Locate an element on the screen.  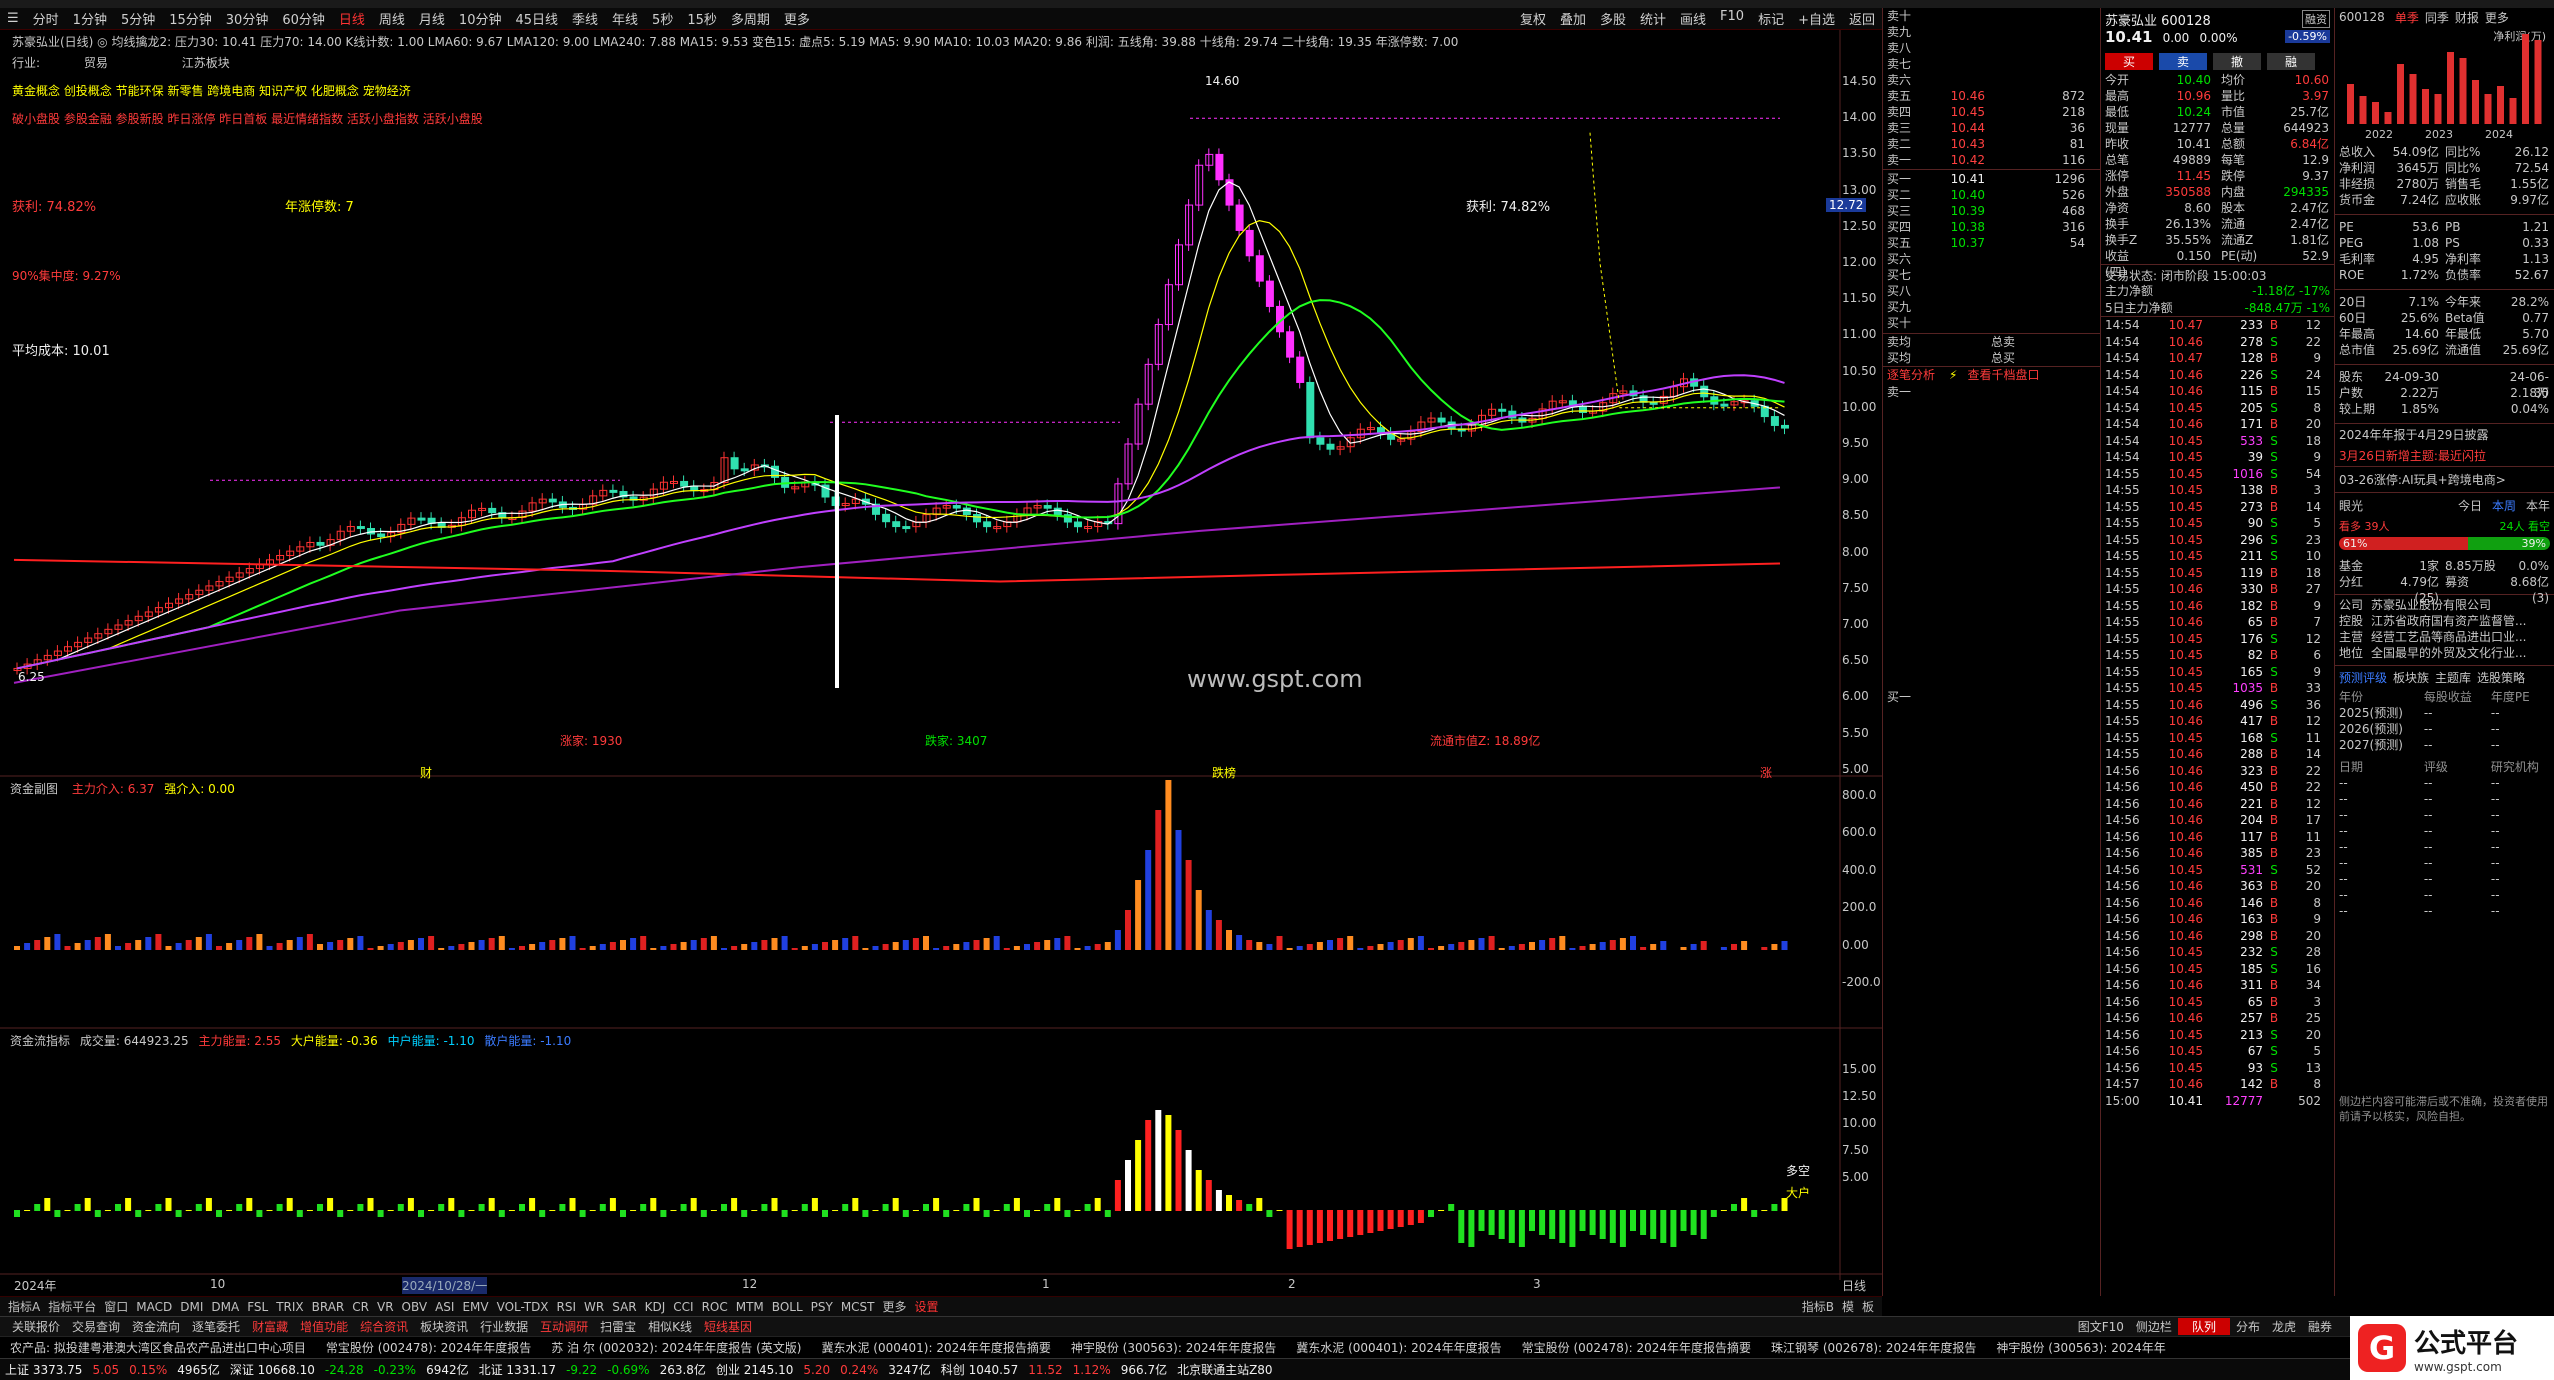
book-level: 卖九 is located at coordinates (1991, 32).